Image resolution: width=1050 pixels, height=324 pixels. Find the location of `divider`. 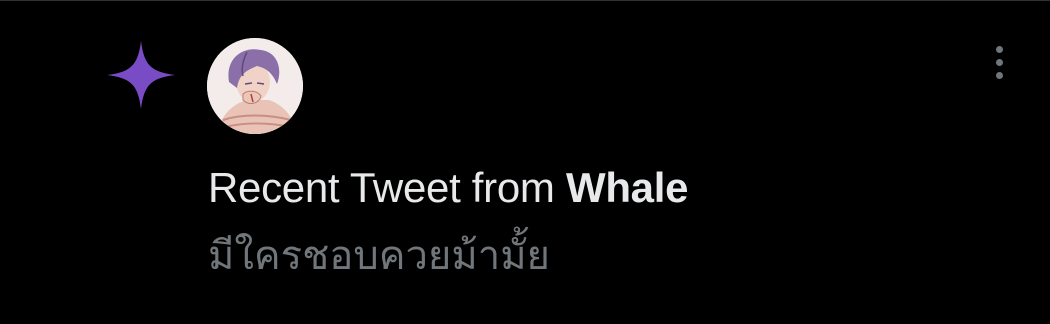

divider is located at coordinates (525, 0).